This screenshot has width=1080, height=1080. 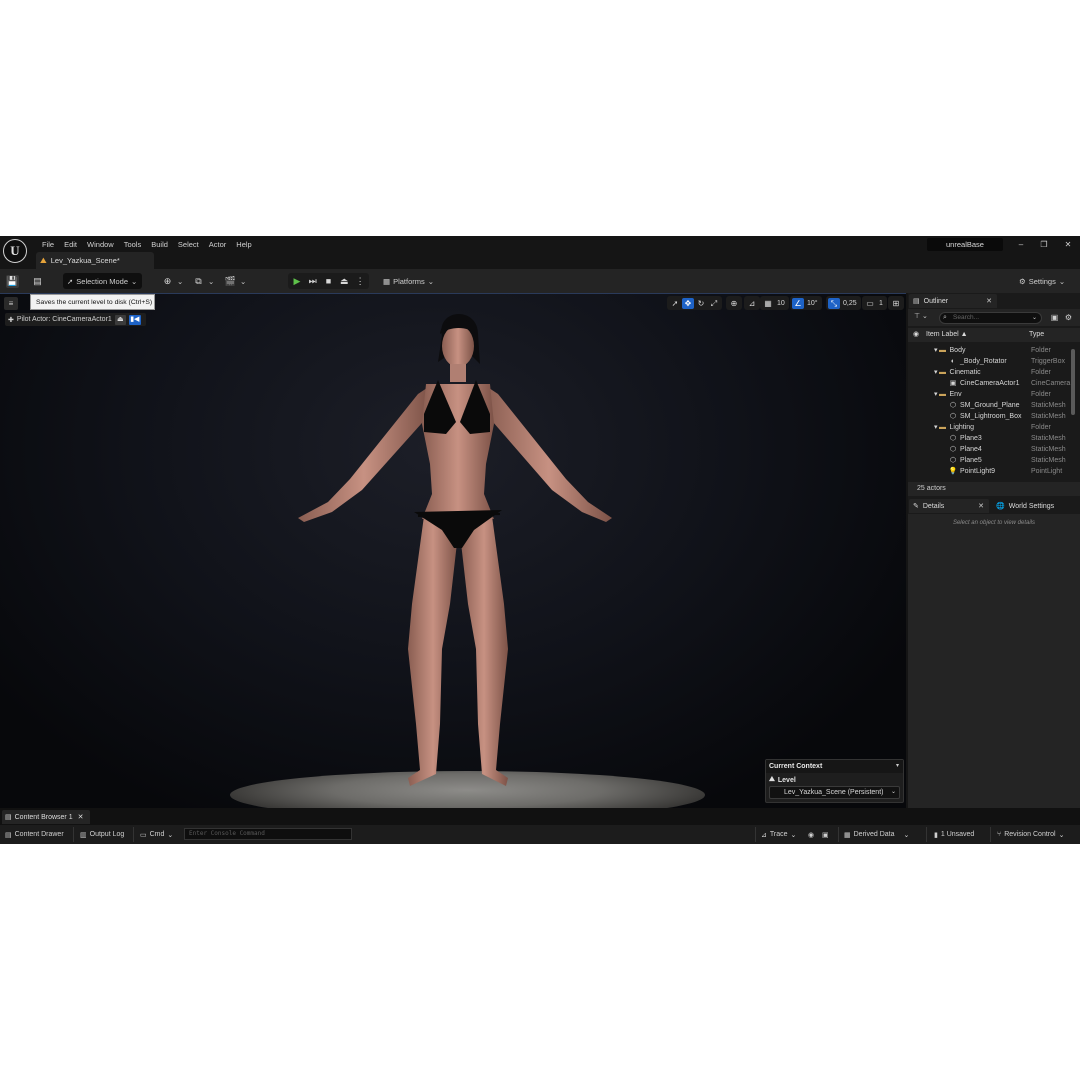 I want to click on eject-pilot-icon: ⏏, so click(x=120, y=319).